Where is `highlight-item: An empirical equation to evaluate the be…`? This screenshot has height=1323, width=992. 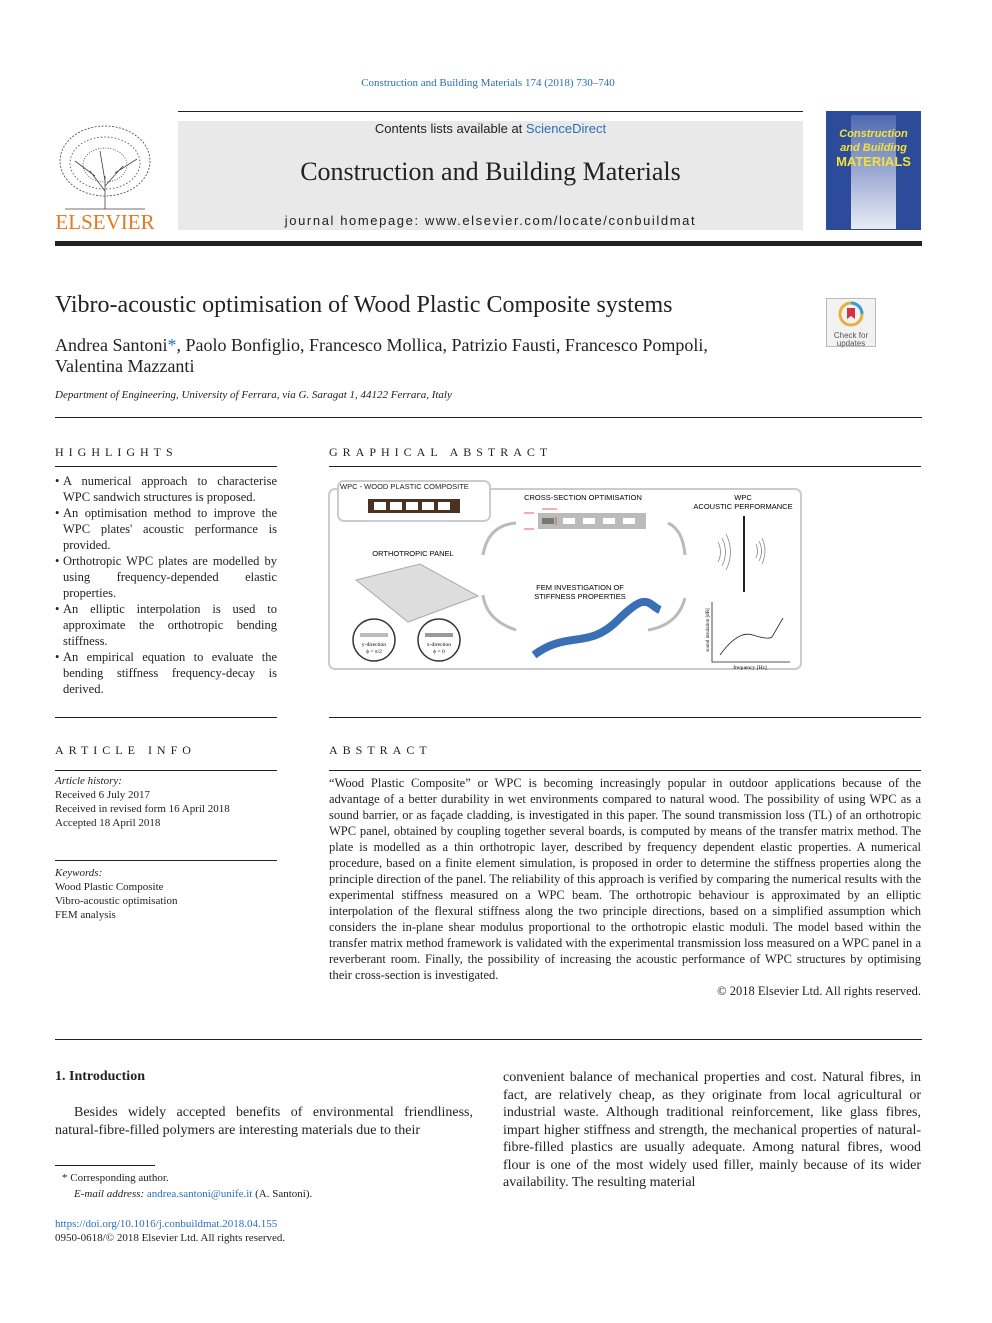 highlight-item: An empirical equation to evaluate the be… is located at coordinates (166, 673).